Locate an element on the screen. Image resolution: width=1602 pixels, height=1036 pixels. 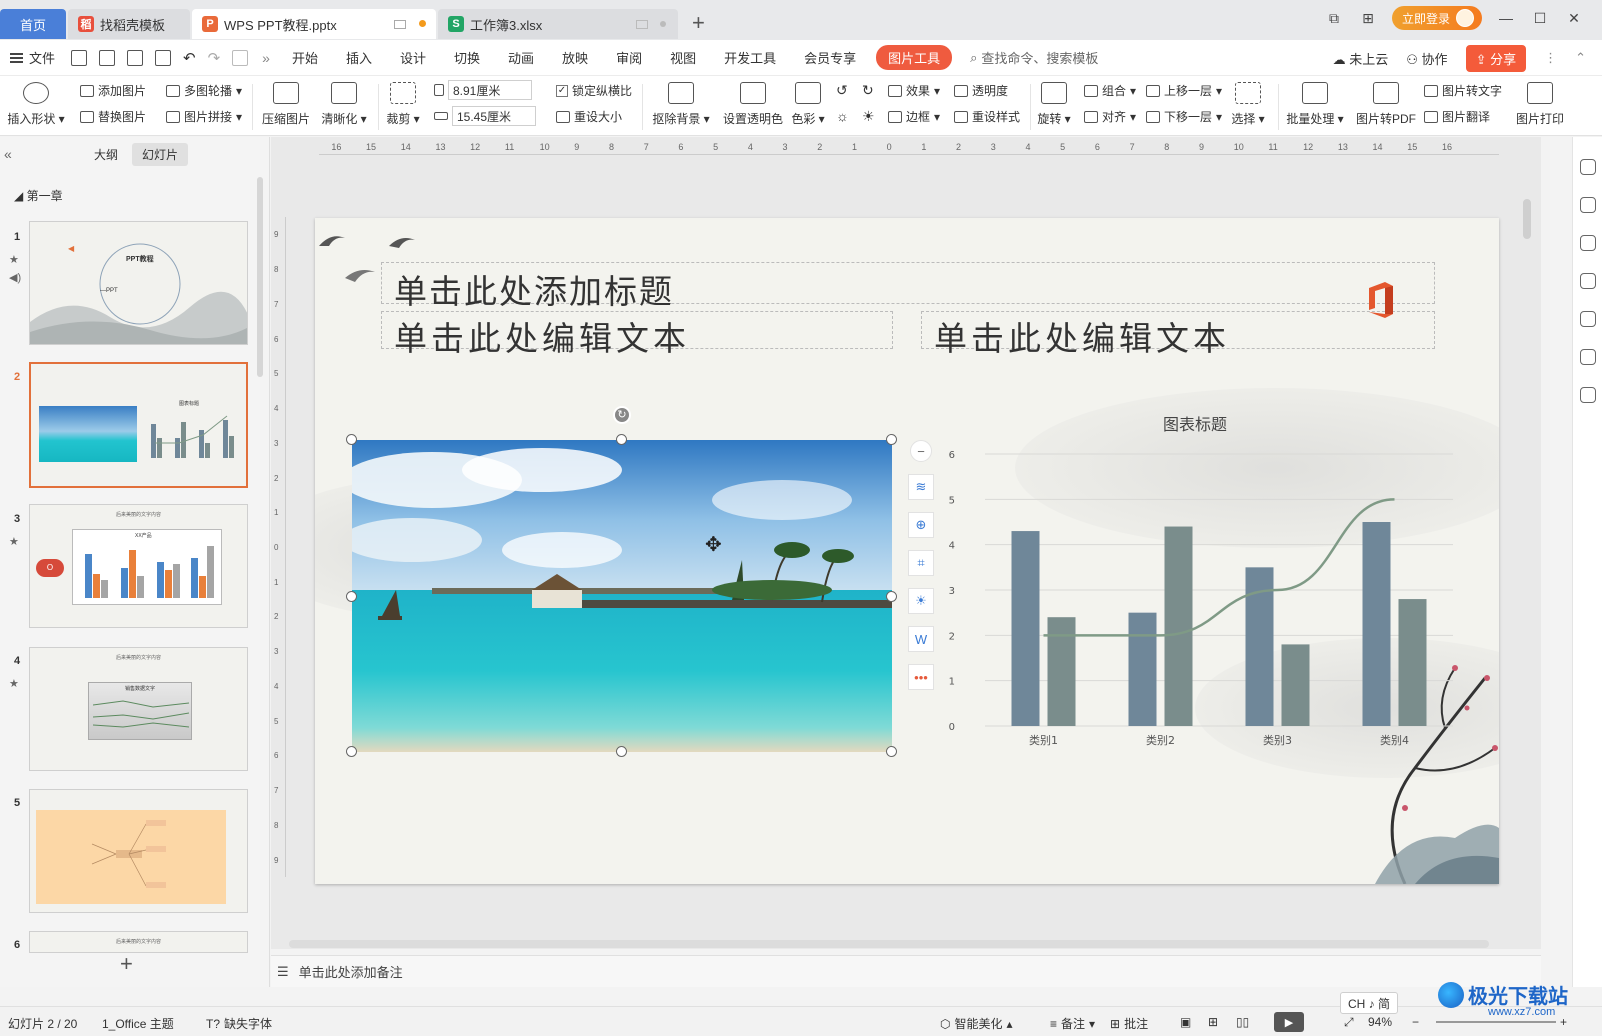
brightness-down-icon: ☀ is located at coordinates (868, 116).